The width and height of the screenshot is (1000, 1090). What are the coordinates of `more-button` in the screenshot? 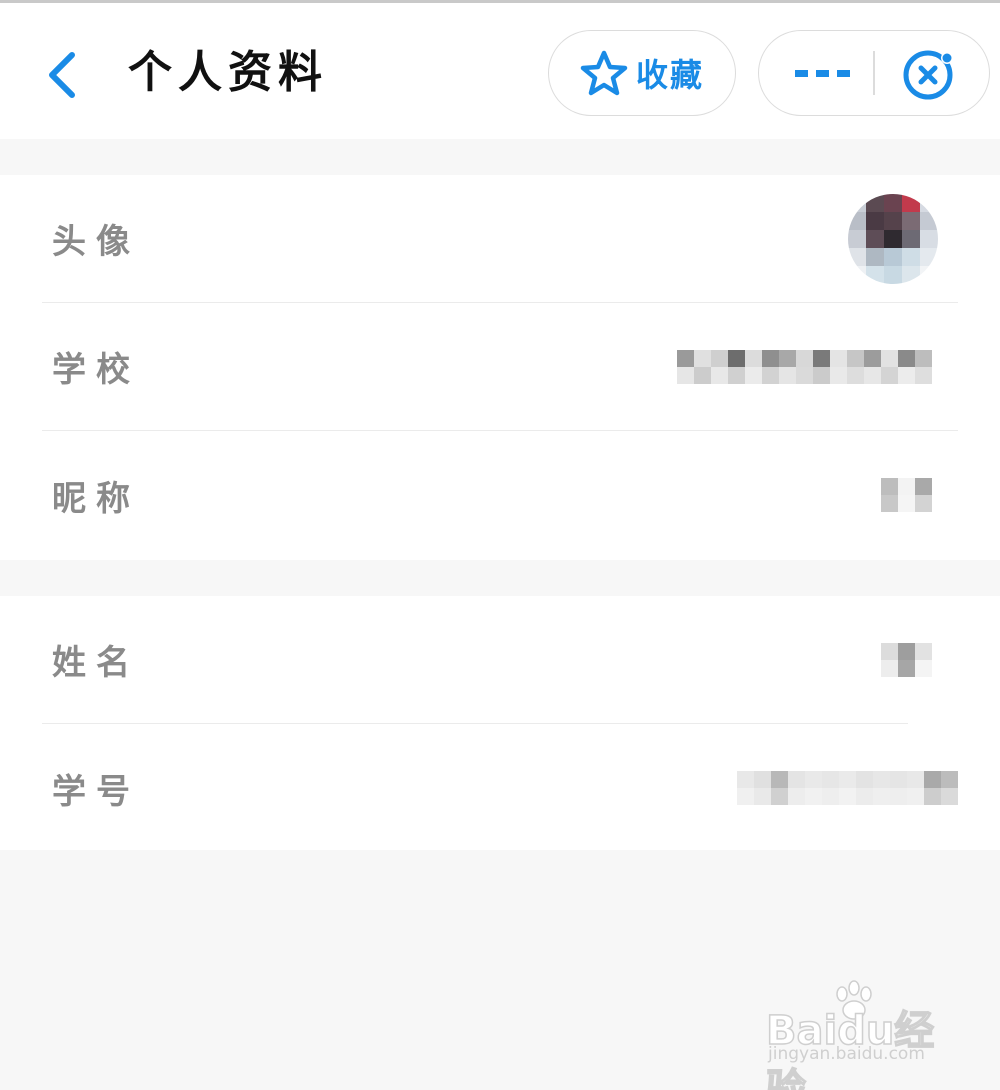 It's located at (823, 73).